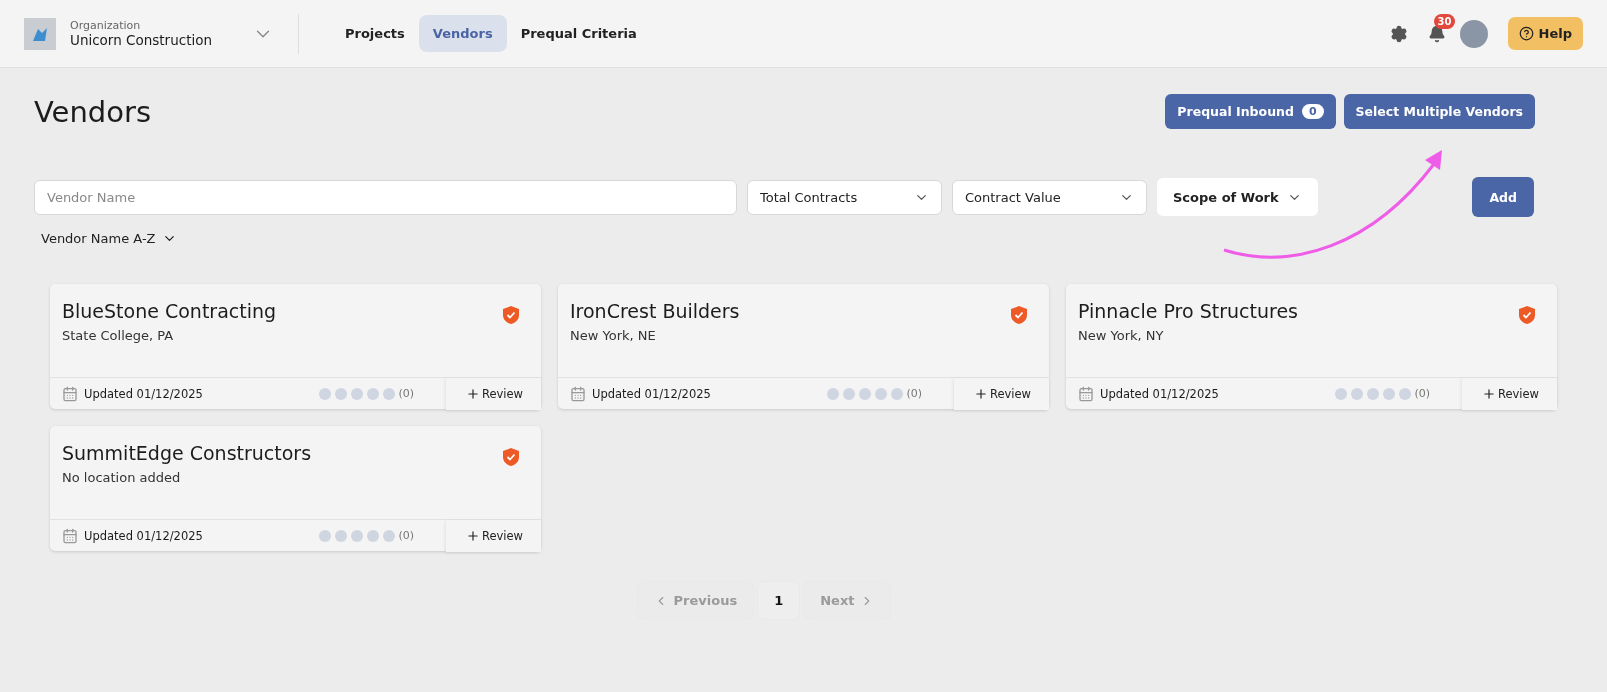 The image size is (1607, 692). I want to click on settings-icon, so click(1398, 33).